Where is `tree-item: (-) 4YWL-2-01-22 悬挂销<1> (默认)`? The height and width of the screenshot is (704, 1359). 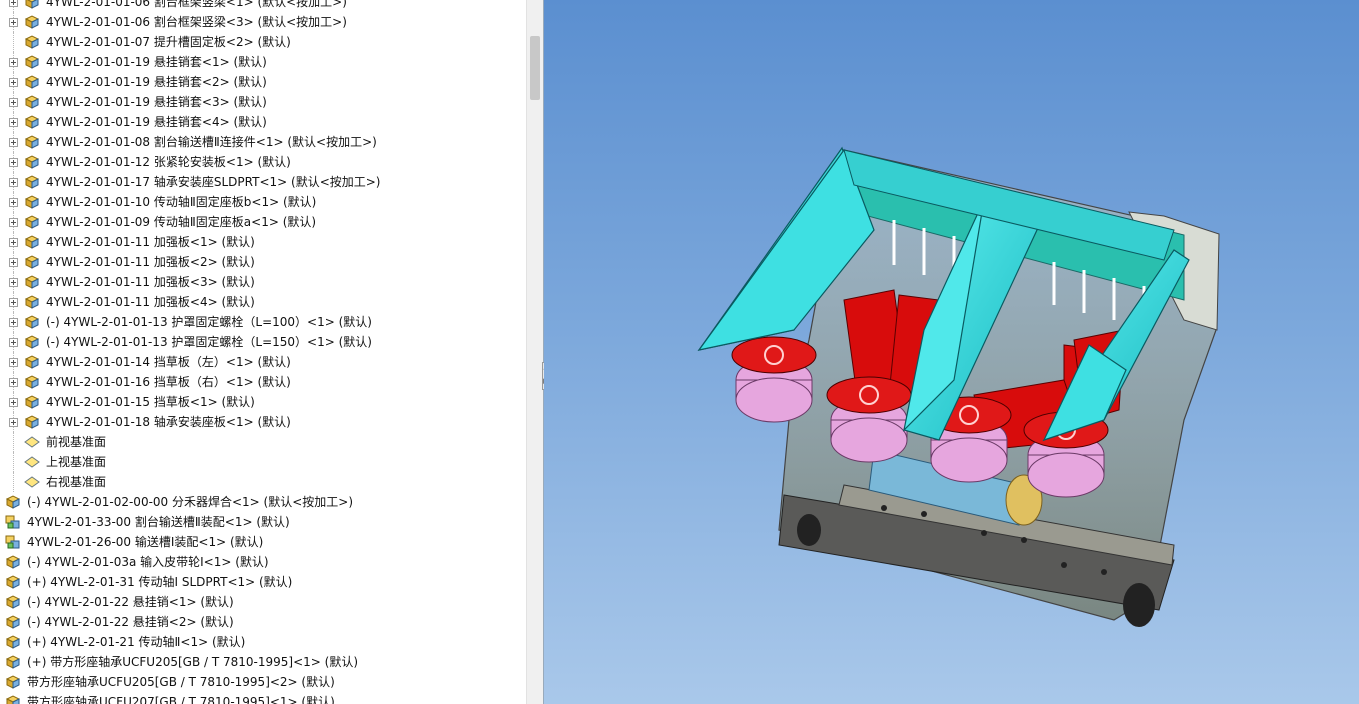
tree-item: (-) 4YWL-2-01-22 悬挂销<1> (默认) is located at coordinates (263, 602).